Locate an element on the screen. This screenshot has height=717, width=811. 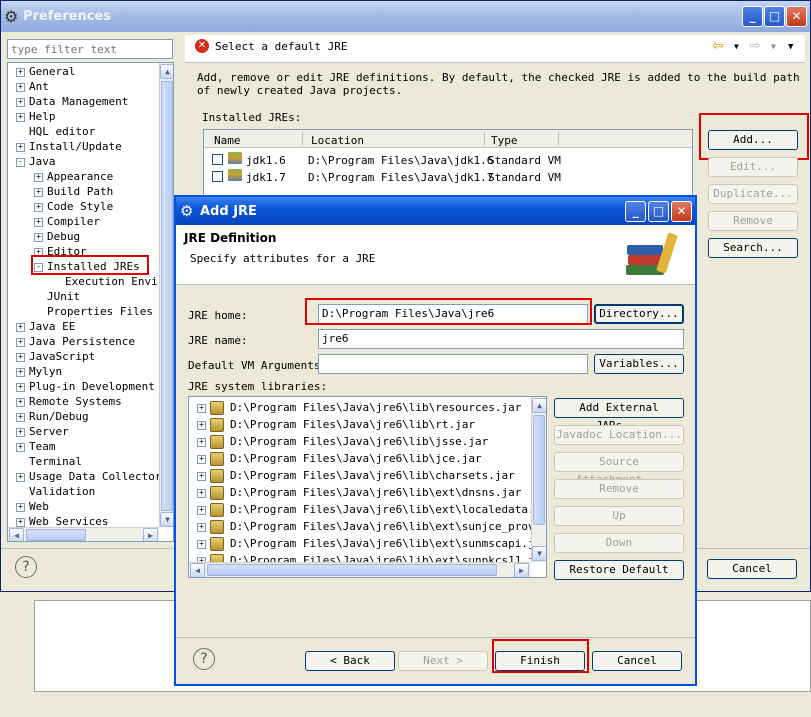
tree-item: Execution Envi is located at coordinates (105, 281).